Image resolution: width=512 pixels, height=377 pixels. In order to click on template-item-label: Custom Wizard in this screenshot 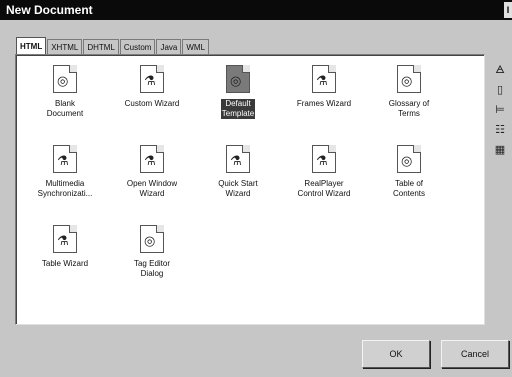, I will do `click(152, 103)`.